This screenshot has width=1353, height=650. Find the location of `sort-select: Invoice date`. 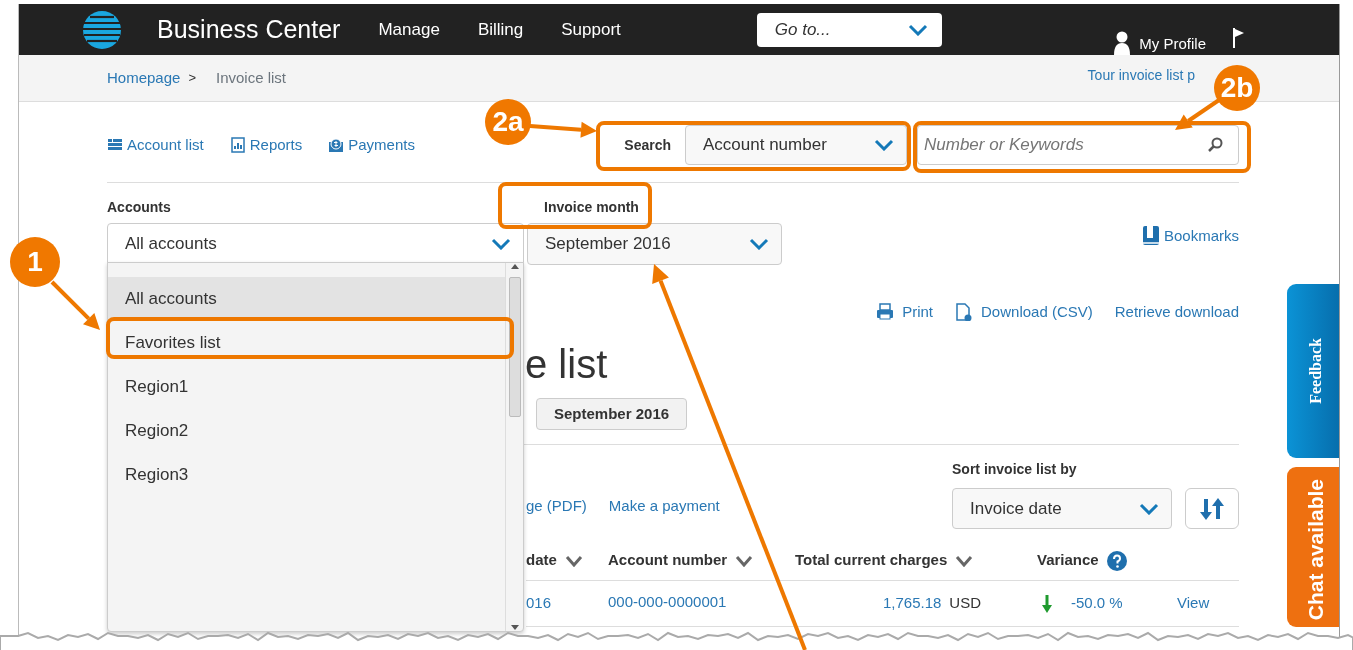

sort-select: Invoice date is located at coordinates (1062, 508).